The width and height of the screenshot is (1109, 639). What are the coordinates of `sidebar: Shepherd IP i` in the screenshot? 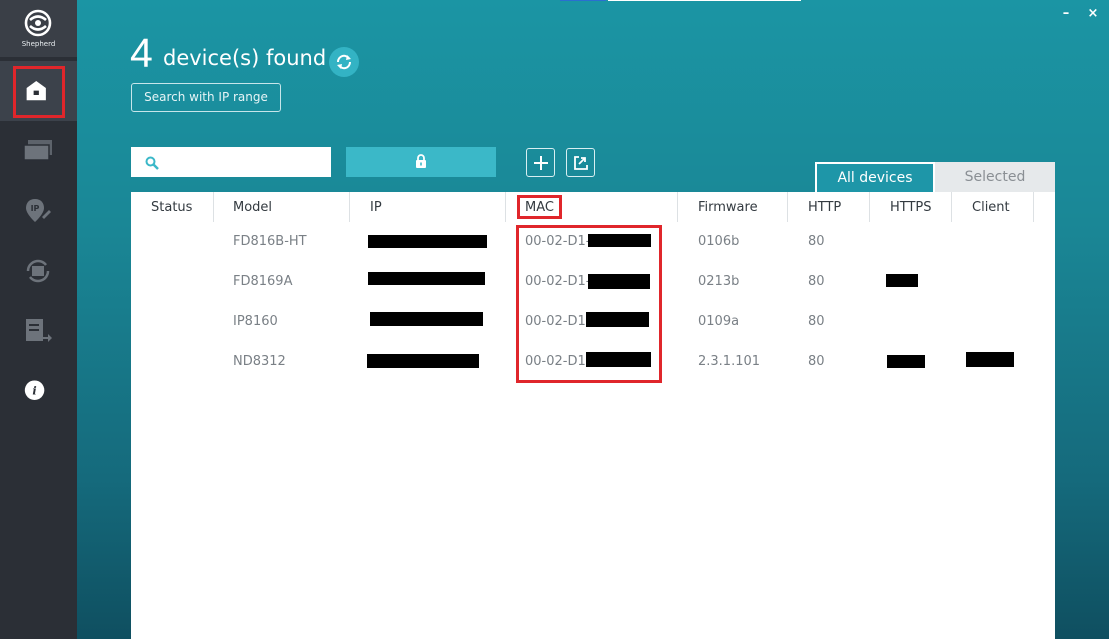 It's located at (38, 319).